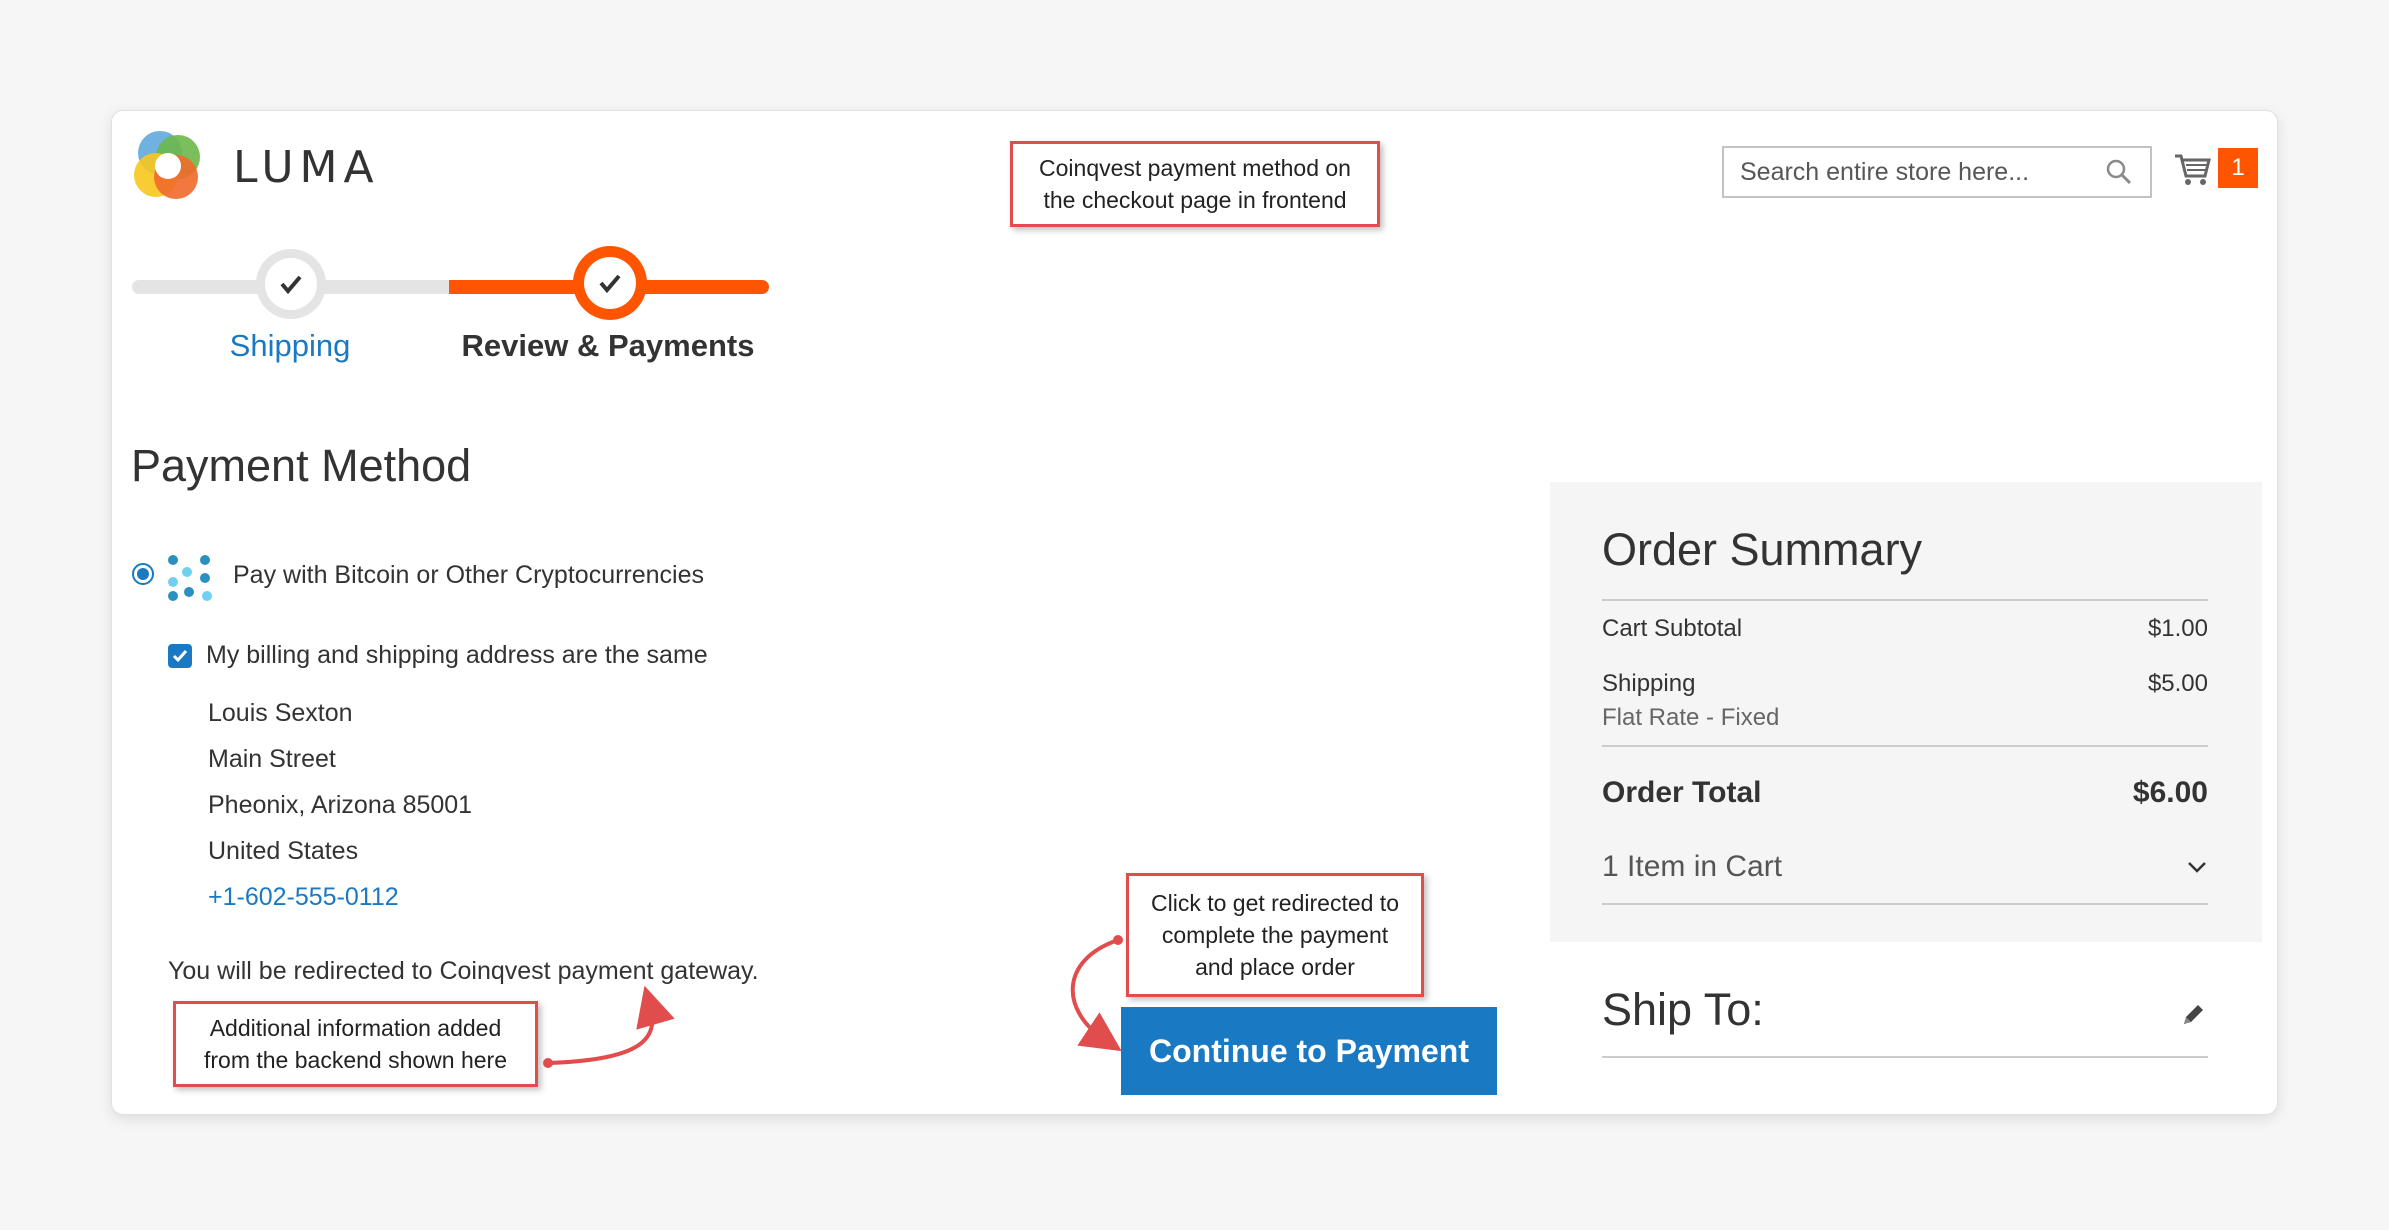 This screenshot has width=2389, height=1230. Describe the element at coordinates (1905, 629) in the screenshot. I see `subtotal-row: Cart Subtotal $1.00` at that location.